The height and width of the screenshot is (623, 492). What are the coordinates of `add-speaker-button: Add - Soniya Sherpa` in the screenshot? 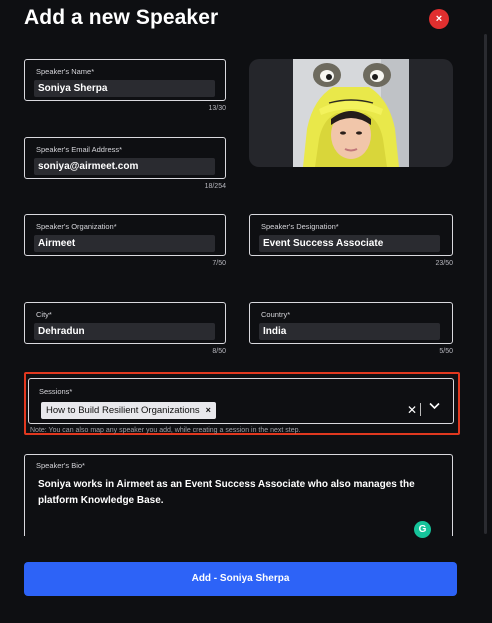 It's located at (240, 579).